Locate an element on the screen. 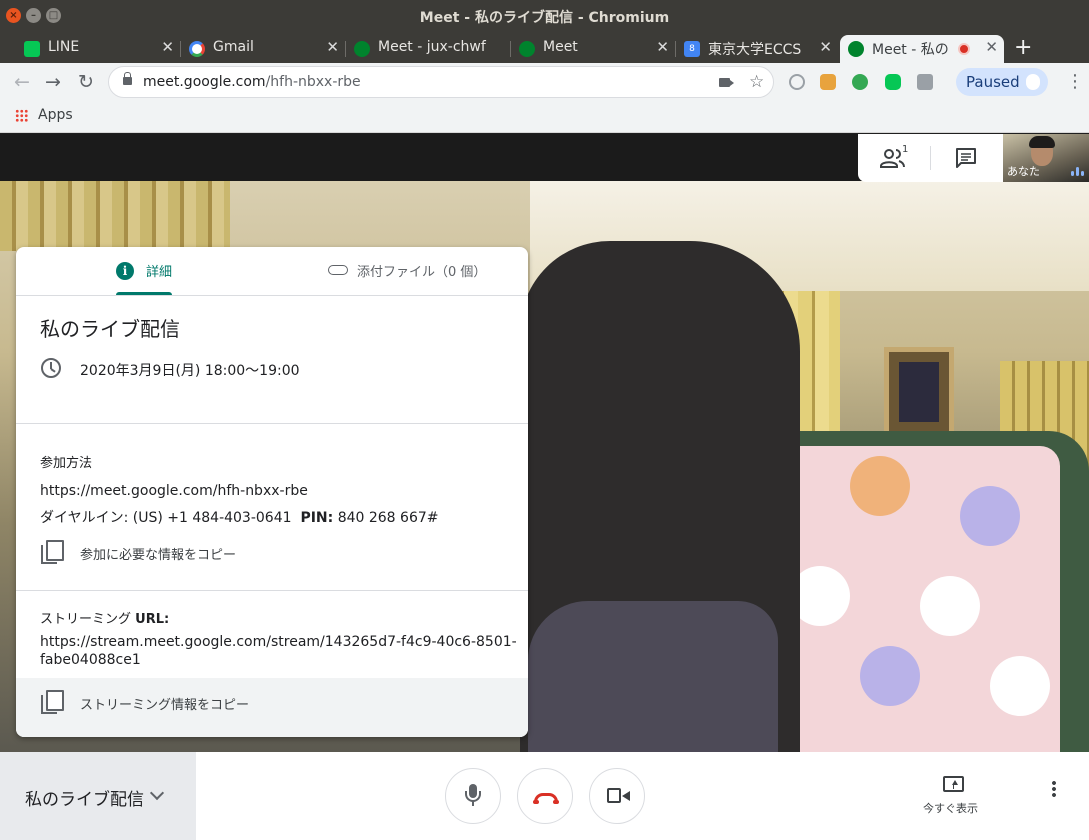 The width and height of the screenshot is (1089, 840). address-bar: meet.google.com/hfh-nbxx-rbe ☆ is located at coordinates (441, 82).